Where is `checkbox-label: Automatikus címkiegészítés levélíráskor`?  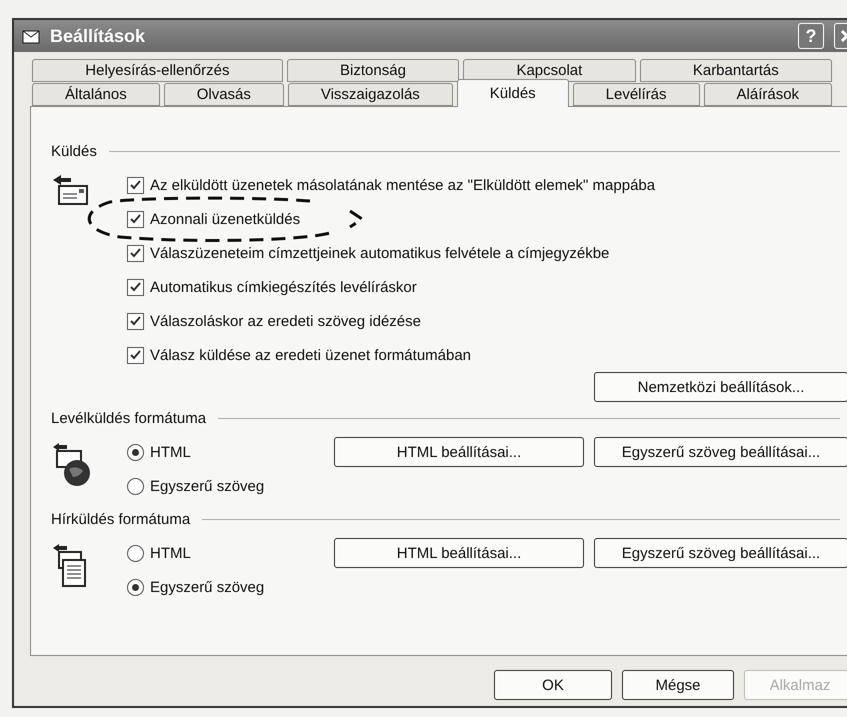 checkbox-label: Automatikus címkiegészítés levélíráskor is located at coordinates (283, 287).